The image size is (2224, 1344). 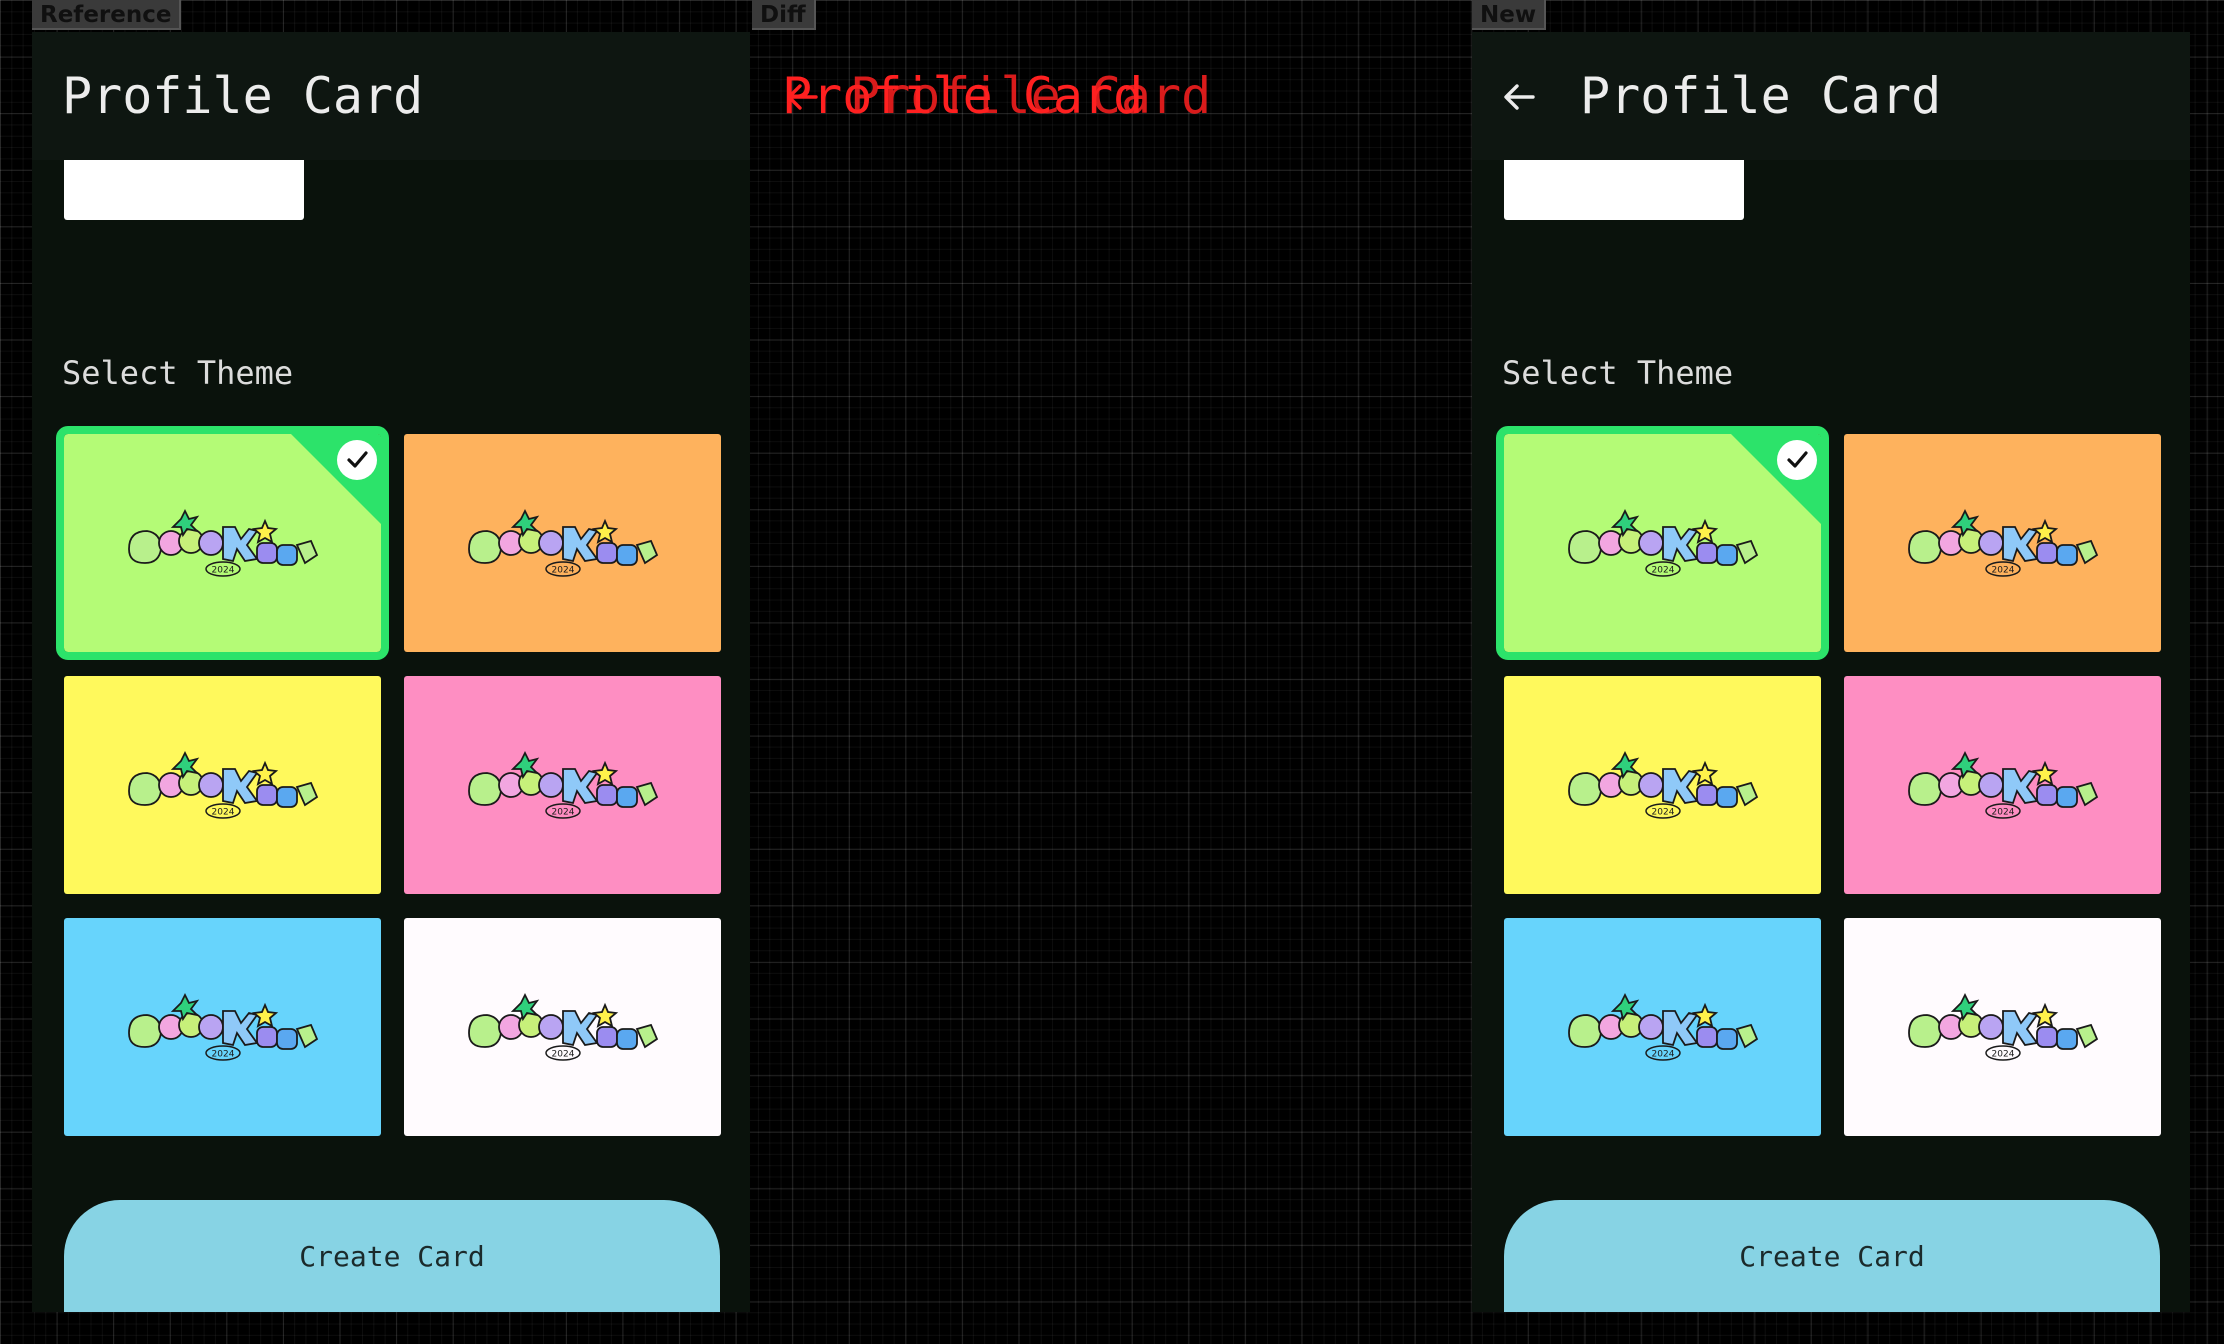 I want to click on arrow-left-icon, so click(x=1519, y=97).